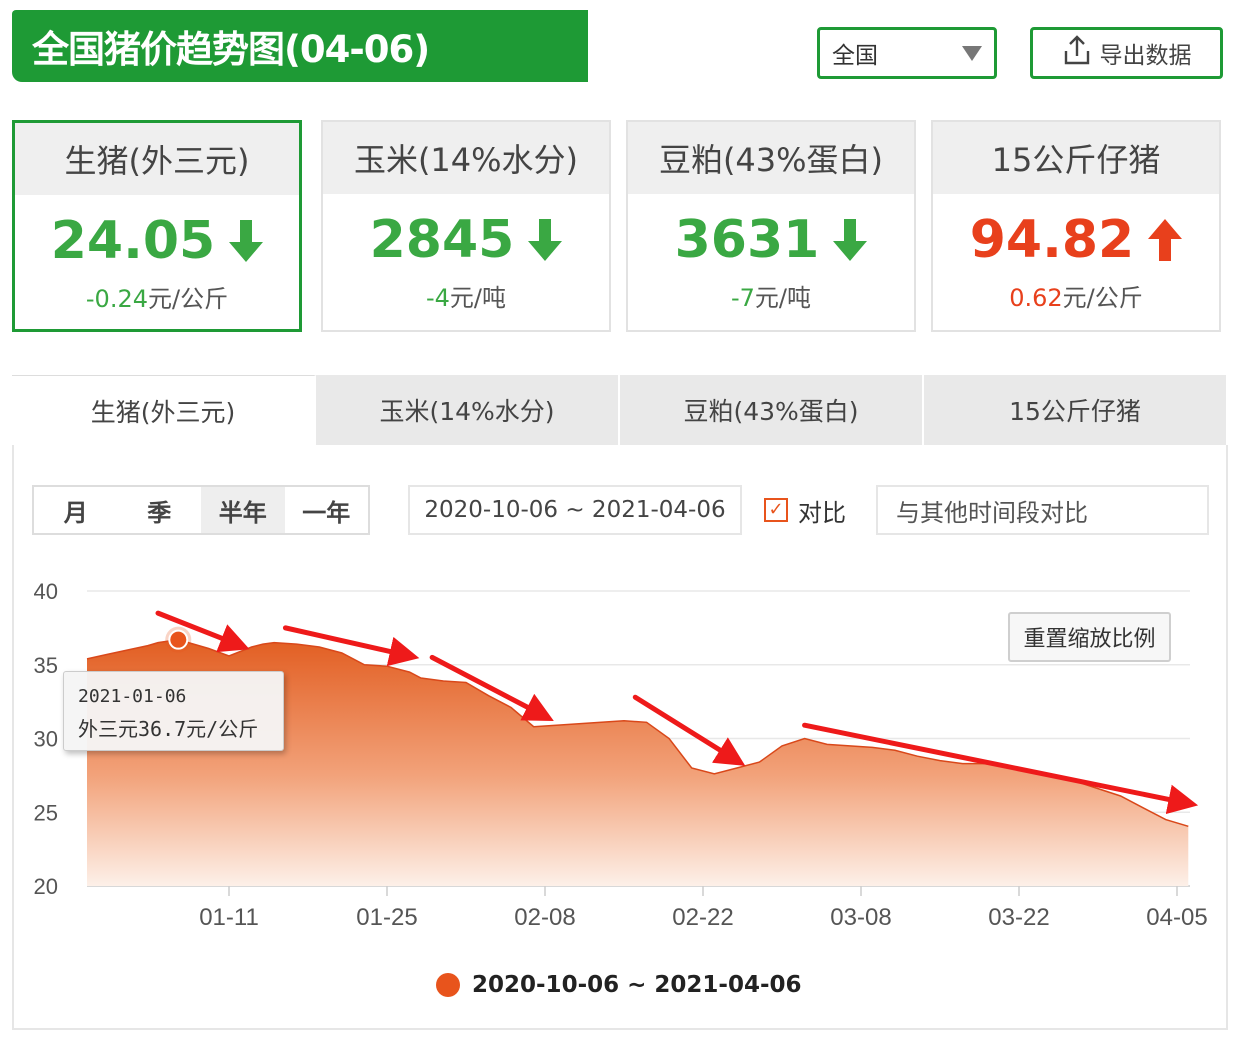  Describe the element at coordinates (386, 917) in the screenshot. I see `x-tick-label: 01-25` at that location.